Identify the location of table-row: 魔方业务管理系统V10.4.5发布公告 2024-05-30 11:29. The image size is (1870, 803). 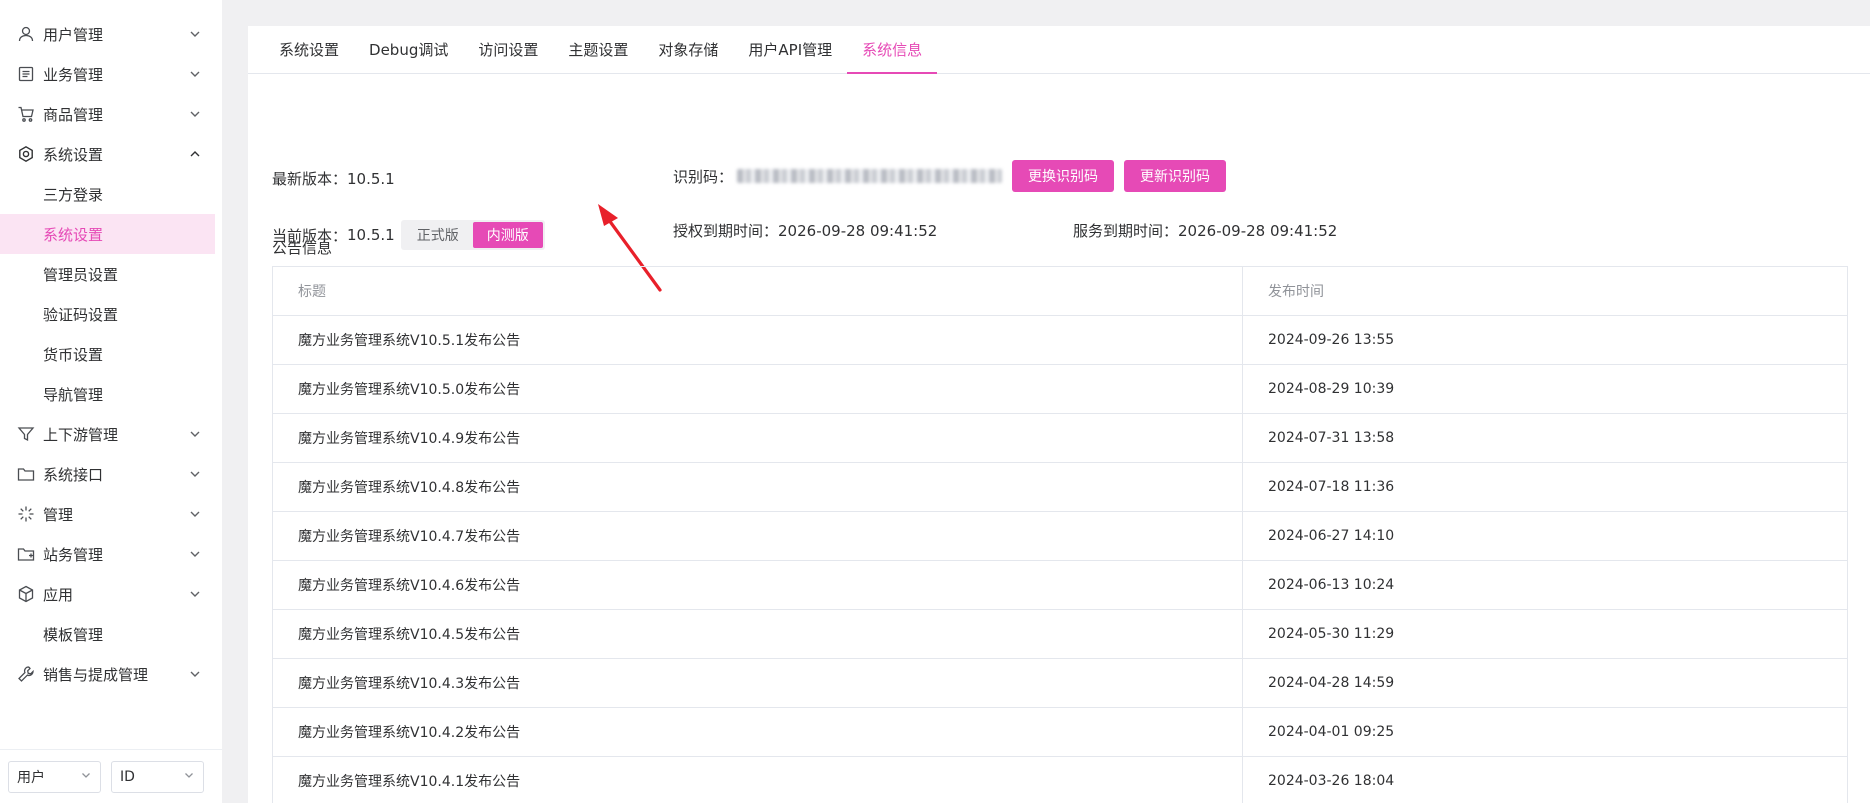
(1060, 634).